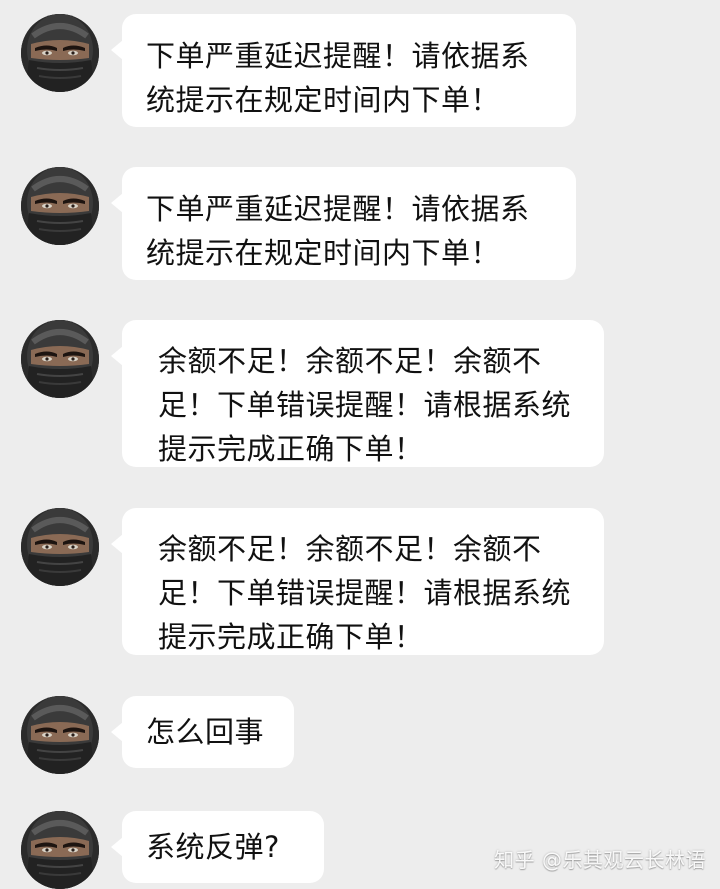 This screenshot has width=720, height=889. What do you see at coordinates (217, 847) in the screenshot?
I see `message-bubble: 系统反弹?` at bounding box center [217, 847].